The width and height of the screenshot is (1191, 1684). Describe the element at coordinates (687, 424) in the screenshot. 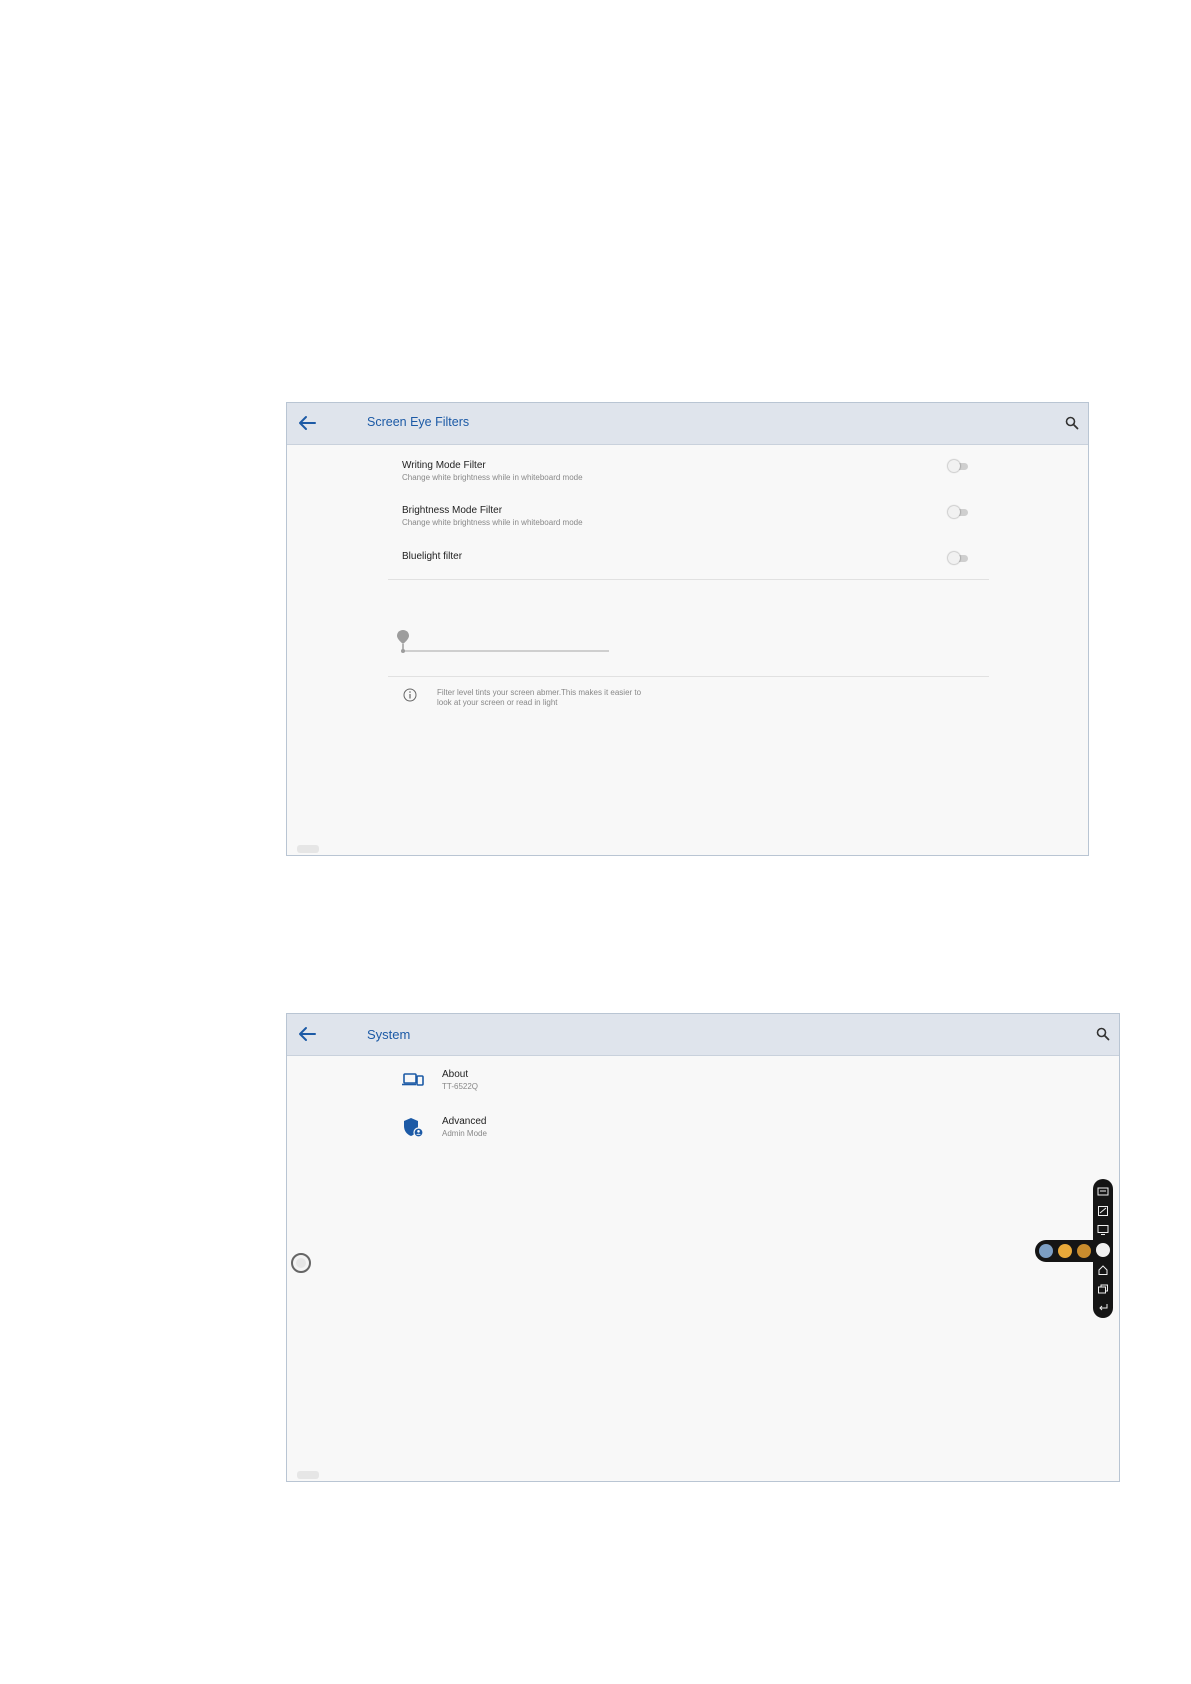

I see `app-bar: Screen Eye Filters` at that location.